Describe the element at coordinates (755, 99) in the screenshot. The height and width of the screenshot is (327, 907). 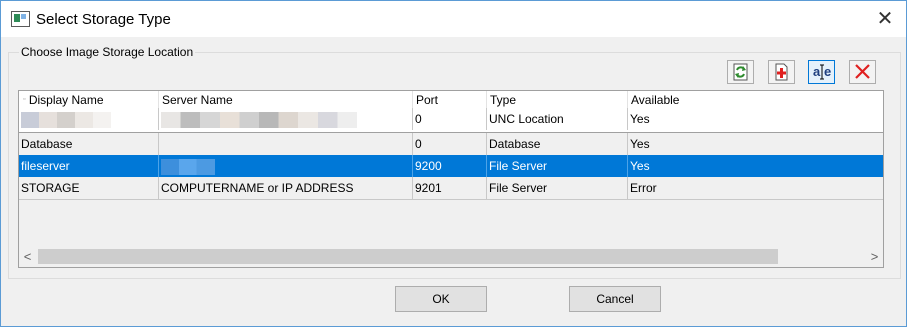
I see `column-header-available: Available` at that location.